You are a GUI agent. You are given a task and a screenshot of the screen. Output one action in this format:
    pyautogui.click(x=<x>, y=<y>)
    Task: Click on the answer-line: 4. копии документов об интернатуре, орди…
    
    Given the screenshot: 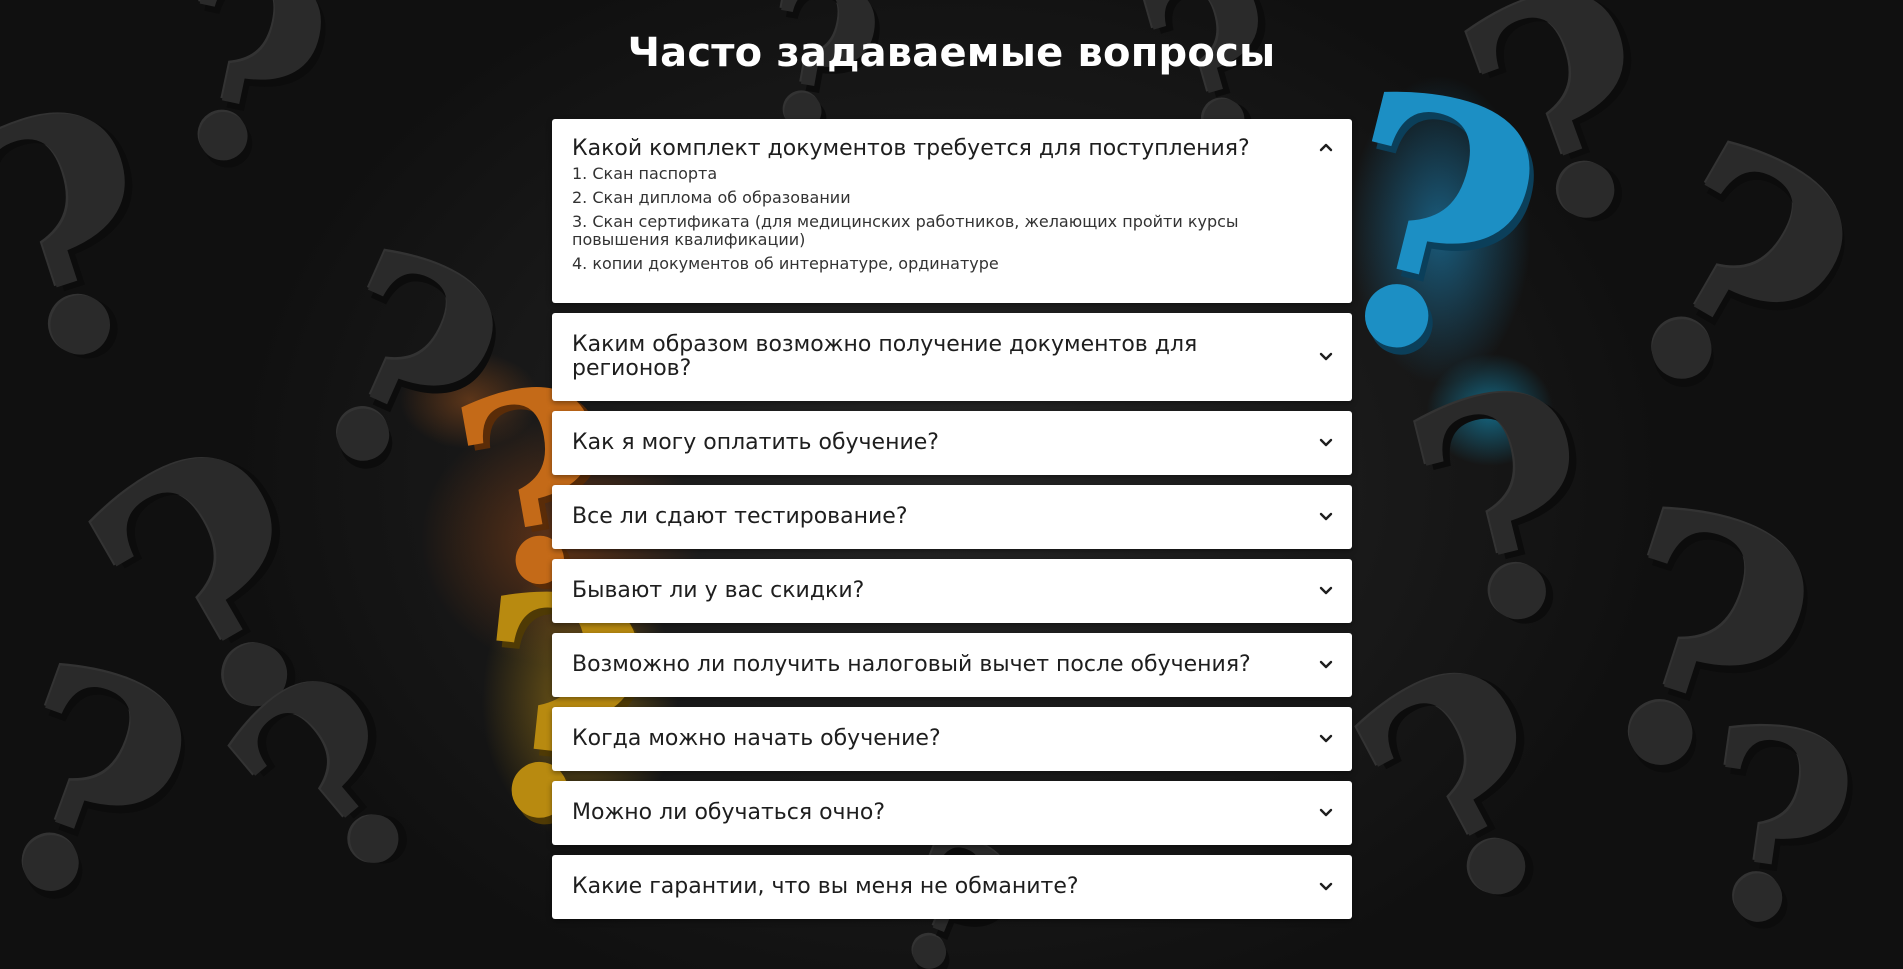 What is the action you would take?
    pyautogui.click(x=785, y=263)
    